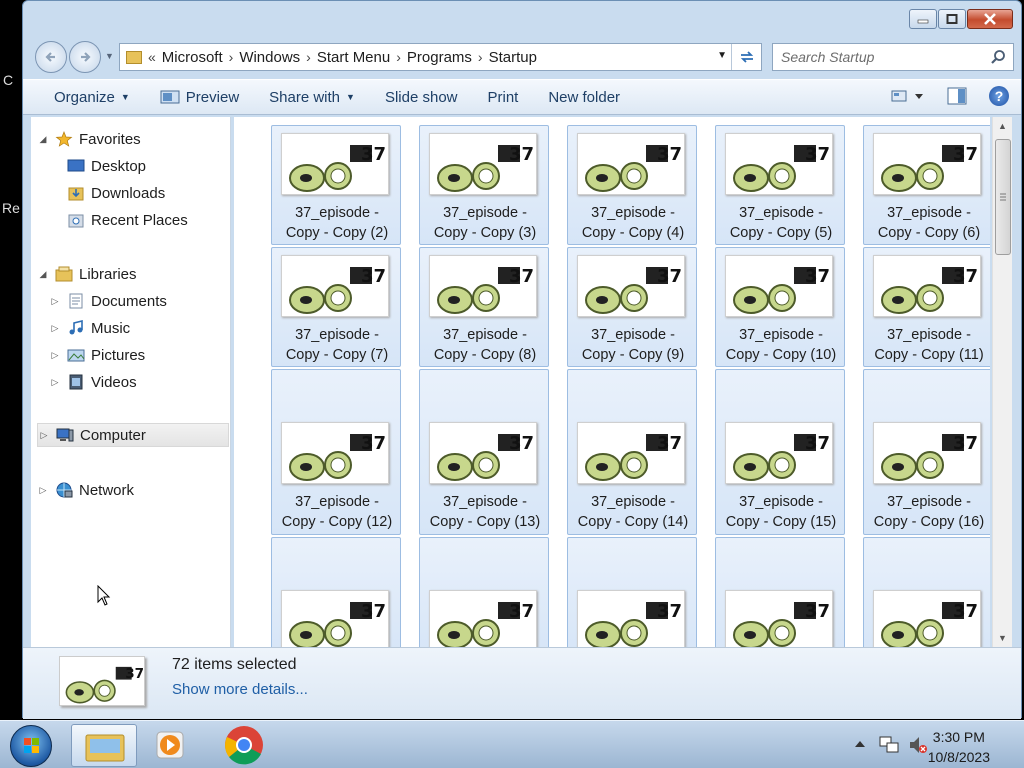  I want to click on file-name: 37_episode - Copy - Copy (6), so click(927, 223).